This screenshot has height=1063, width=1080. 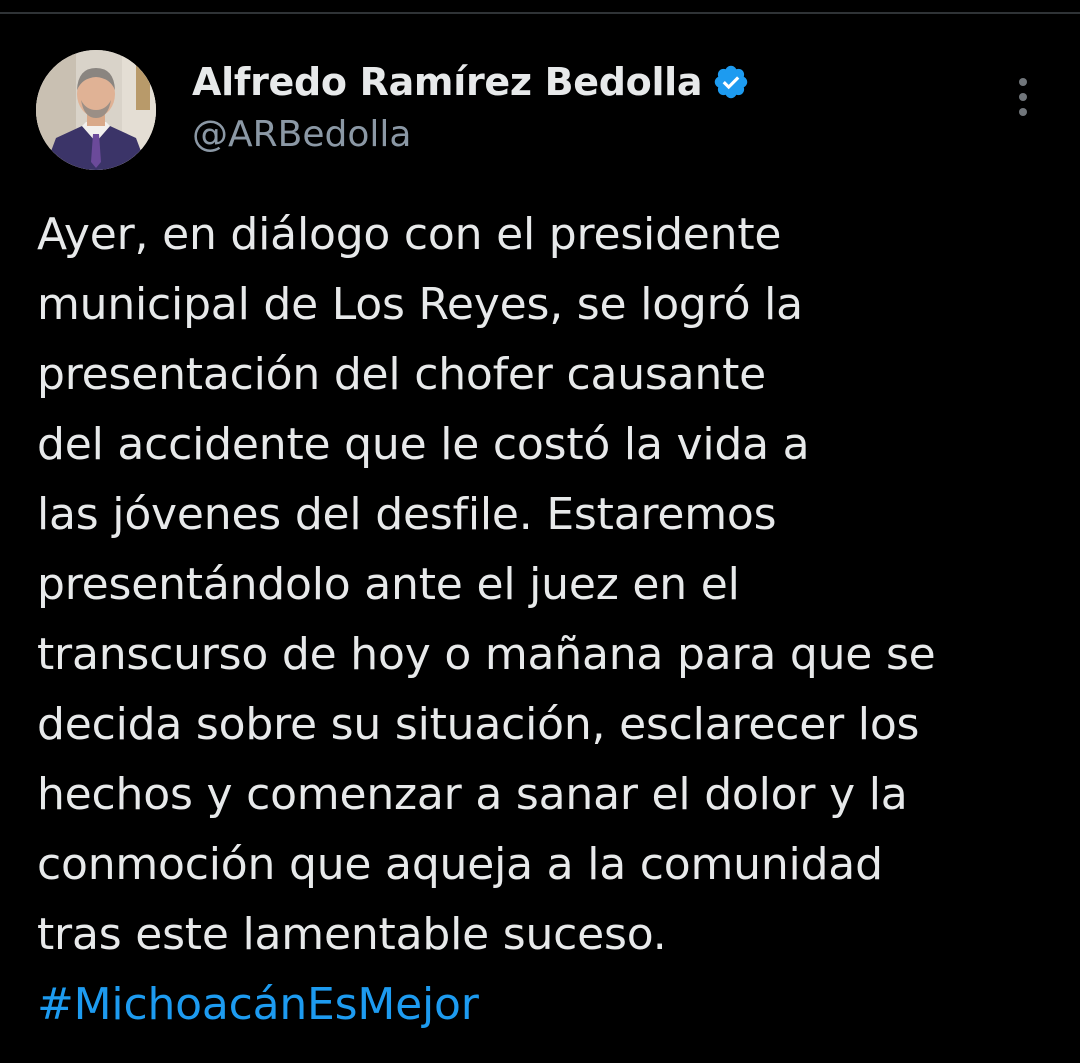 I want to click on author-handle: @ARBedolla, so click(x=471, y=134).